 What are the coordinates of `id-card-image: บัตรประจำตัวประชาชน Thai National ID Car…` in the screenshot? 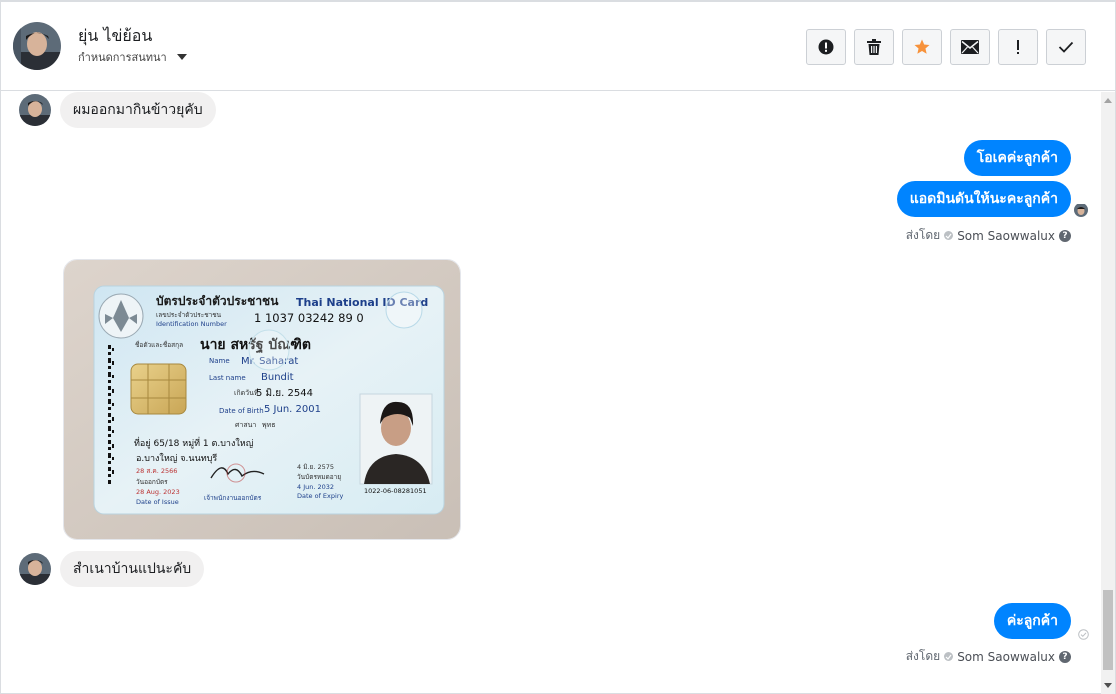 It's located at (262, 399).